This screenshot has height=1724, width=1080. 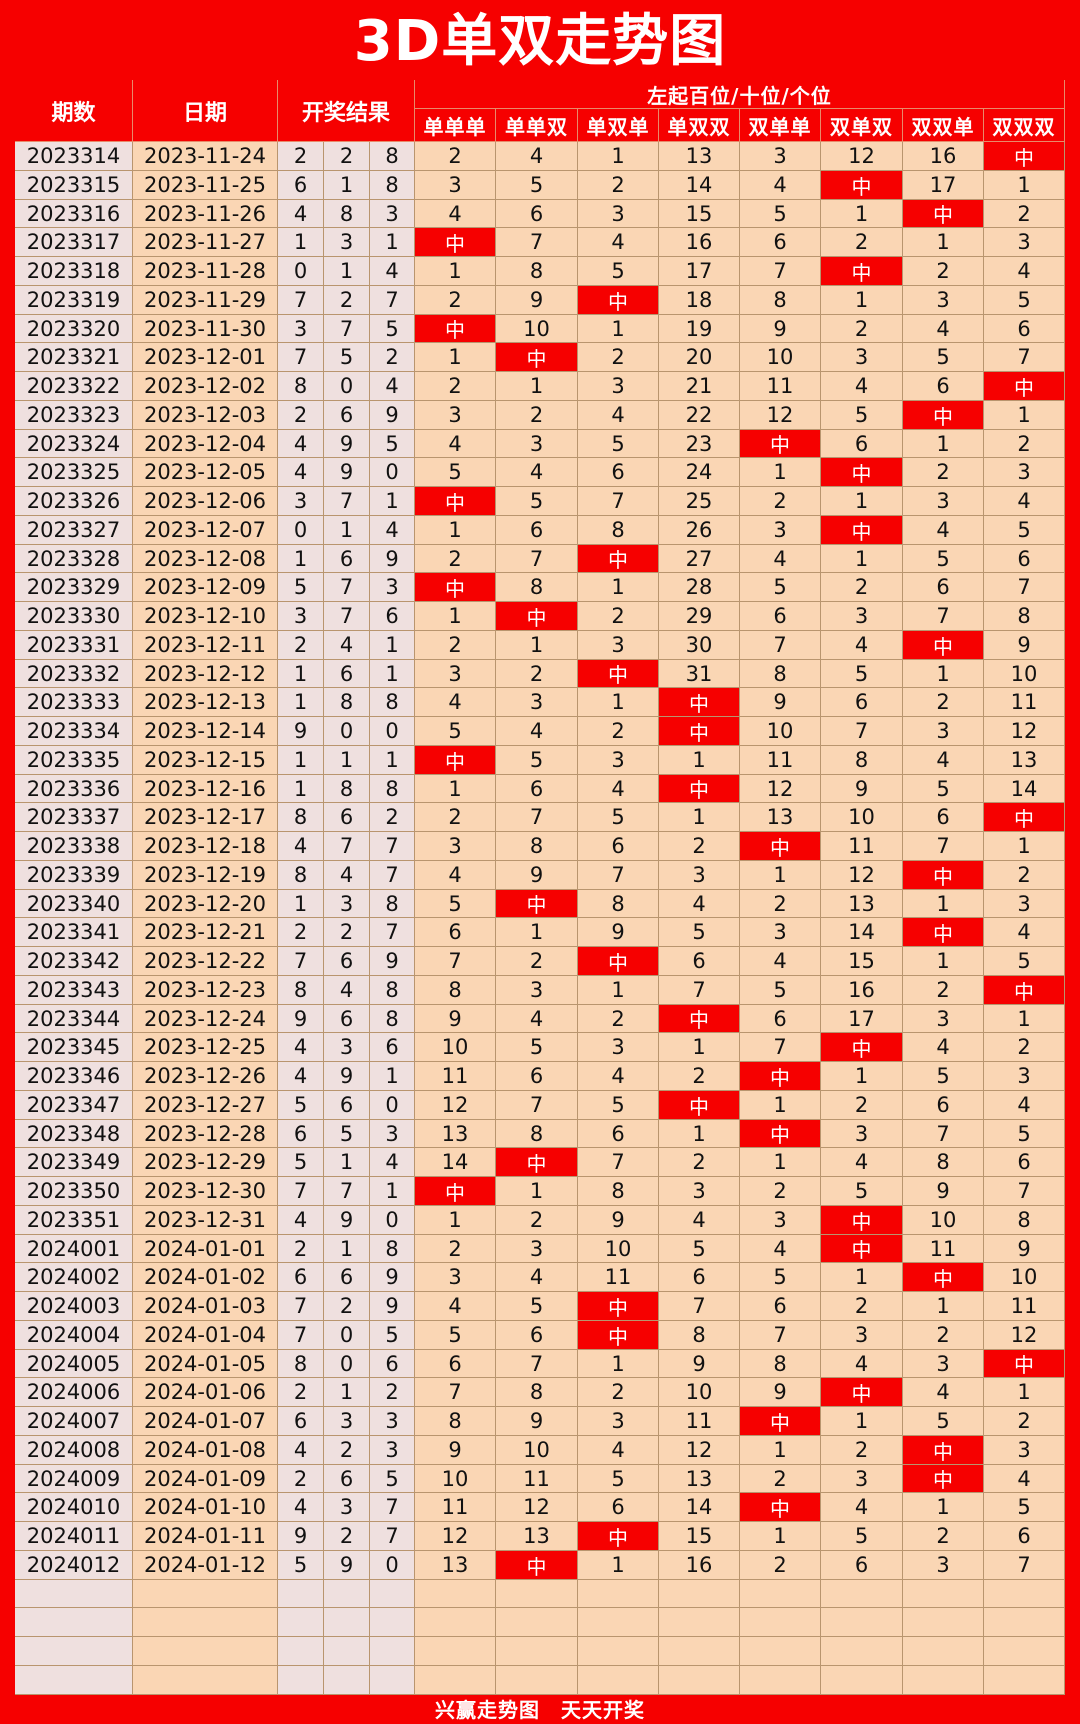 What do you see at coordinates (74, 990) in the screenshot?
I see `issue-cell: 2023343` at bounding box center [74, 990].